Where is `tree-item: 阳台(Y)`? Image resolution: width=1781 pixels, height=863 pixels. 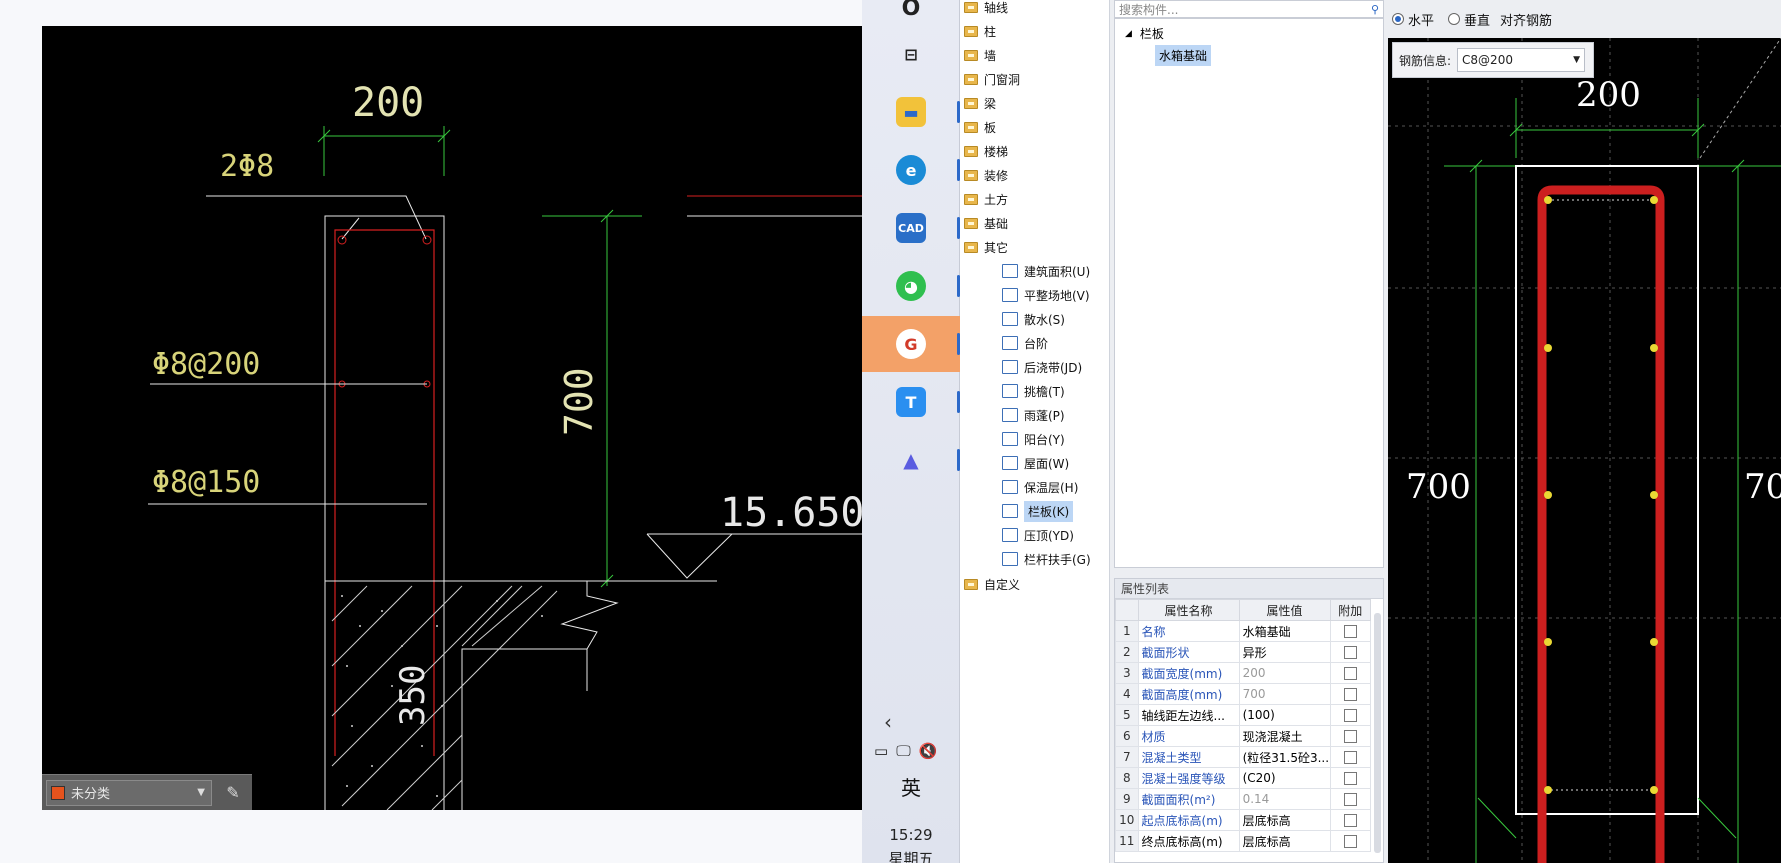
tree-item: 阳台(Y) is located at coordinates (1033, 439).